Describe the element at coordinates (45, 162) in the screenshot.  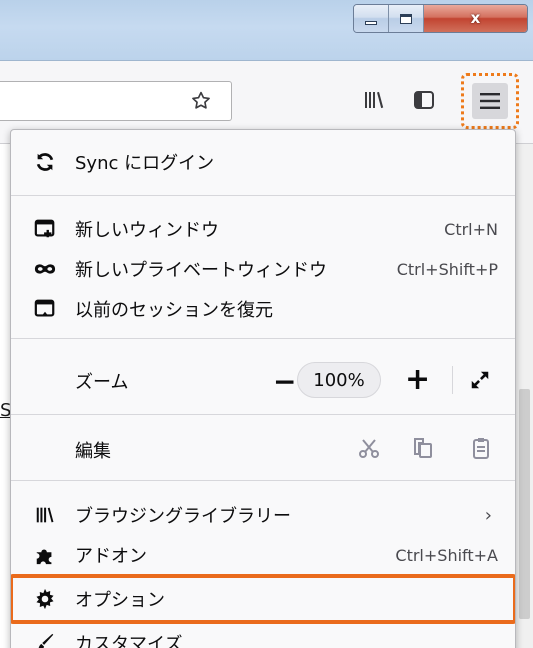
I see `sync-icon` at that location.